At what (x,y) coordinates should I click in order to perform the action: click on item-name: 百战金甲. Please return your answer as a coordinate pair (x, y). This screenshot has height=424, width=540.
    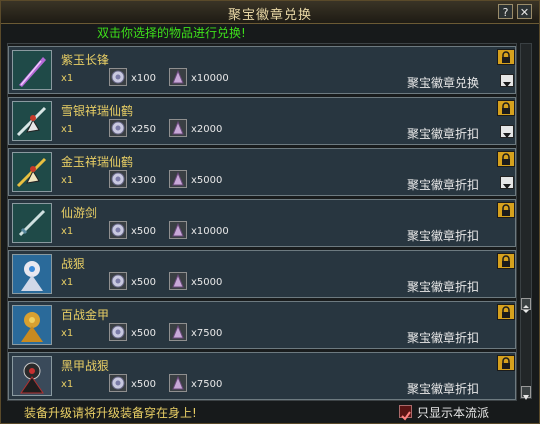
    Looking at the image, I should click on (85, 315).